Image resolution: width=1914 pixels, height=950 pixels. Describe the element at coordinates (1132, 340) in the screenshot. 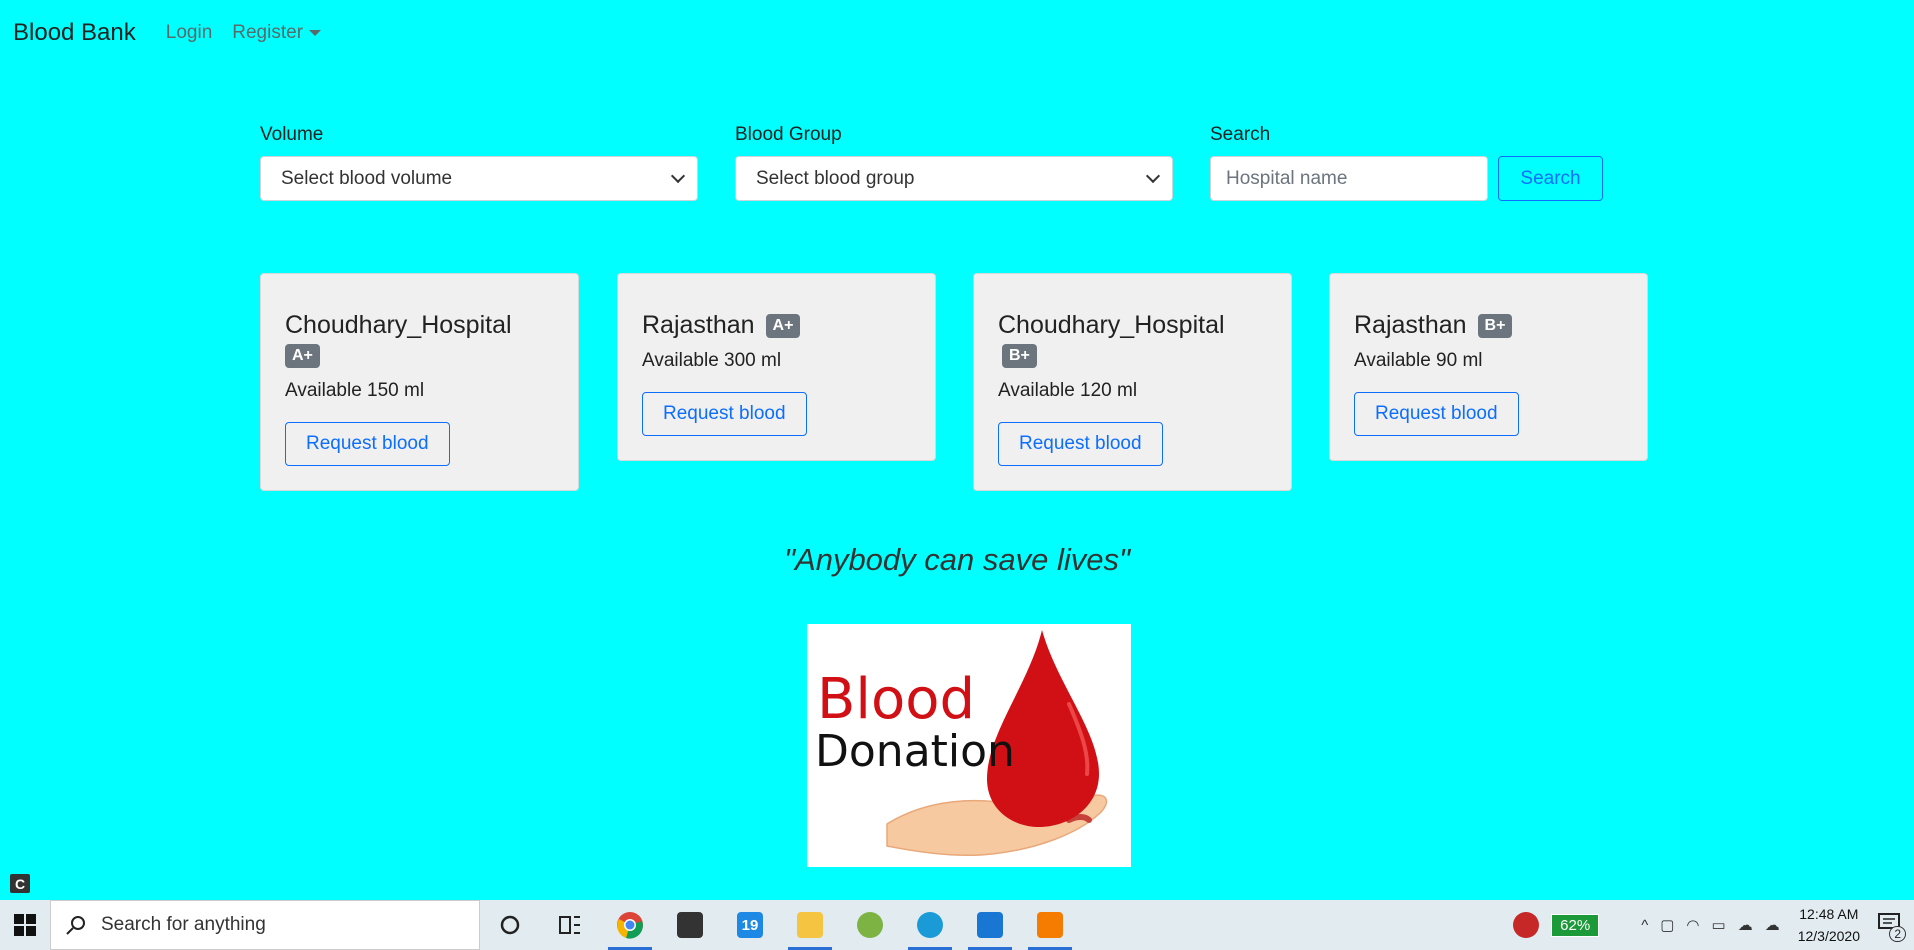

I see `card-title: Choudhary_Hospital B+` at that location.